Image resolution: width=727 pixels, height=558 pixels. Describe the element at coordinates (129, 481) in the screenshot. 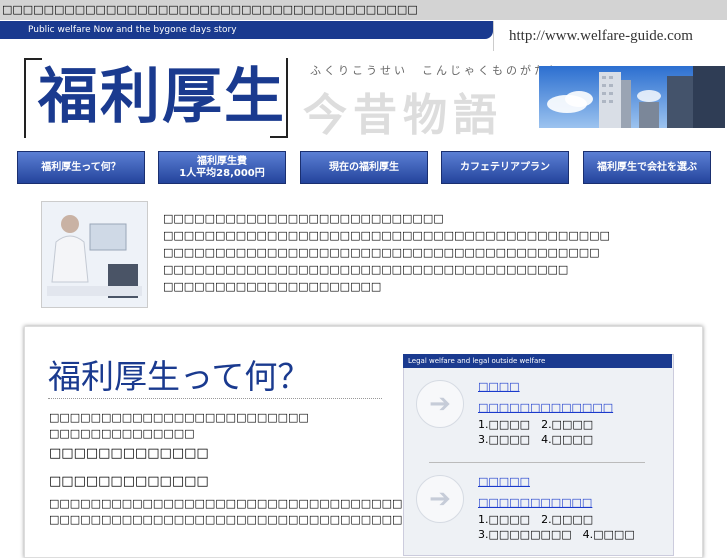

I see `emphasis-line-2: □□□□□□□□□□□□□` at that location.